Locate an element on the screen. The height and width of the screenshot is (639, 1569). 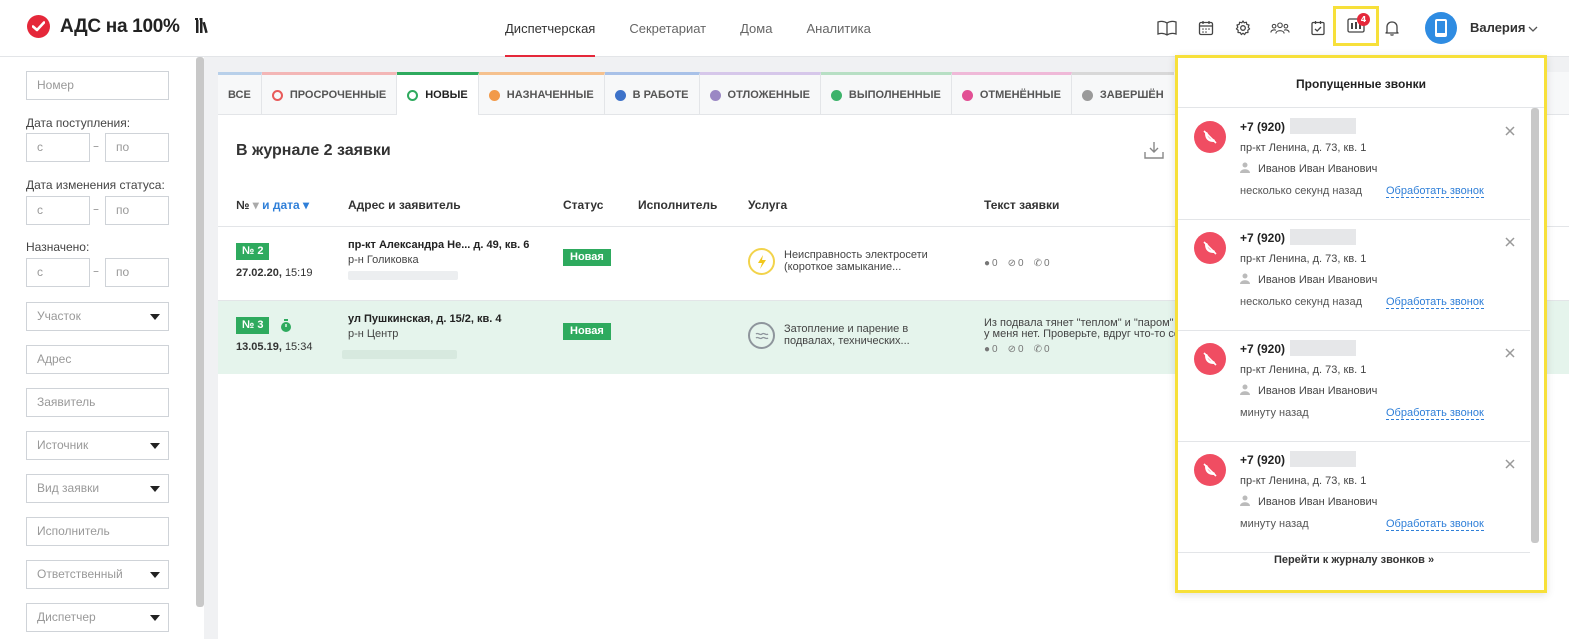
book-icon is located at coordinates (1167, 28).